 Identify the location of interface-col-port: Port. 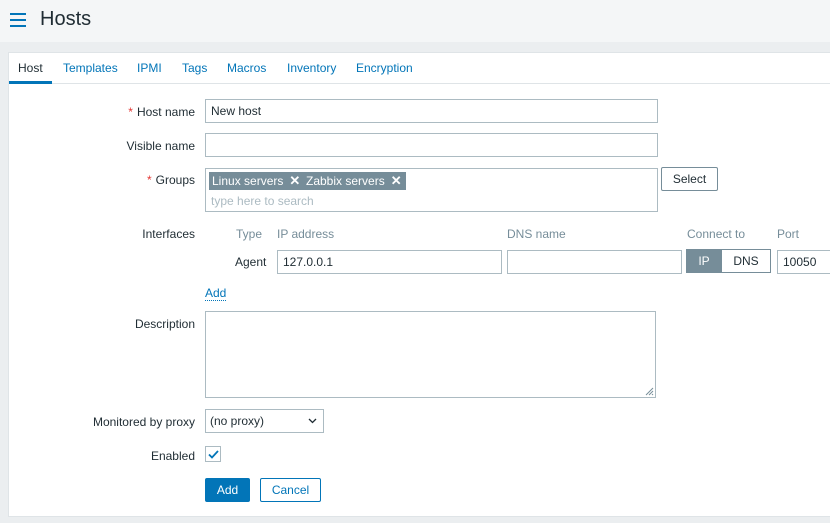
(788, 234).